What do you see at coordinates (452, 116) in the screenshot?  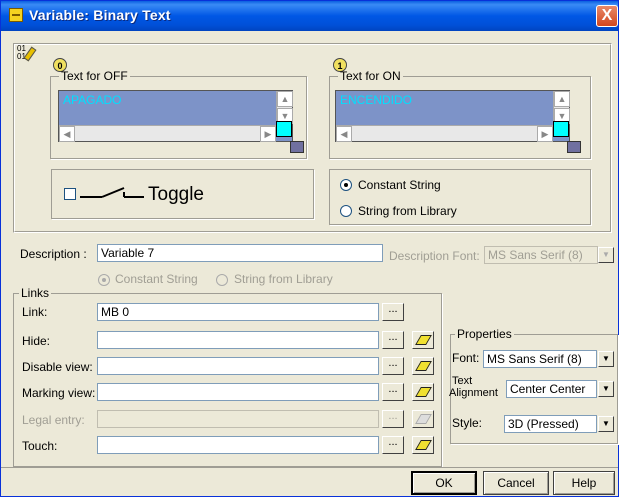 I see `text-on-editor: ENCENDIDO ▲ ▼ ◀ ▶` at bounding box center [452, 116].